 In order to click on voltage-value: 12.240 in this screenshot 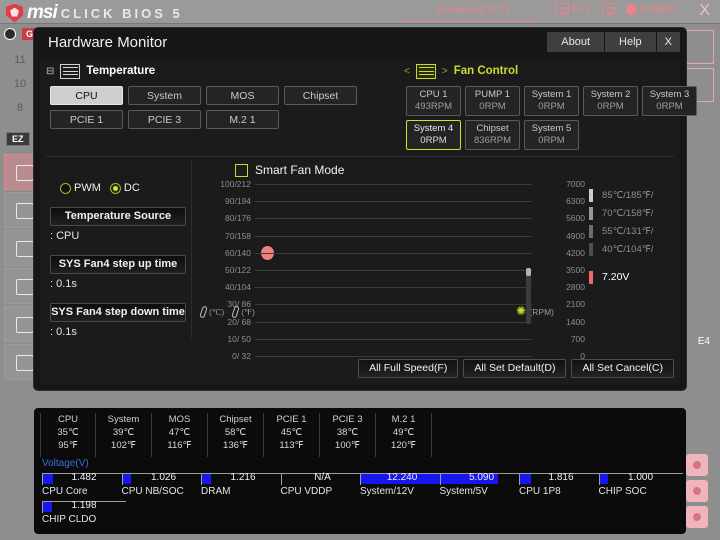, I will do `click(402, 477)`.